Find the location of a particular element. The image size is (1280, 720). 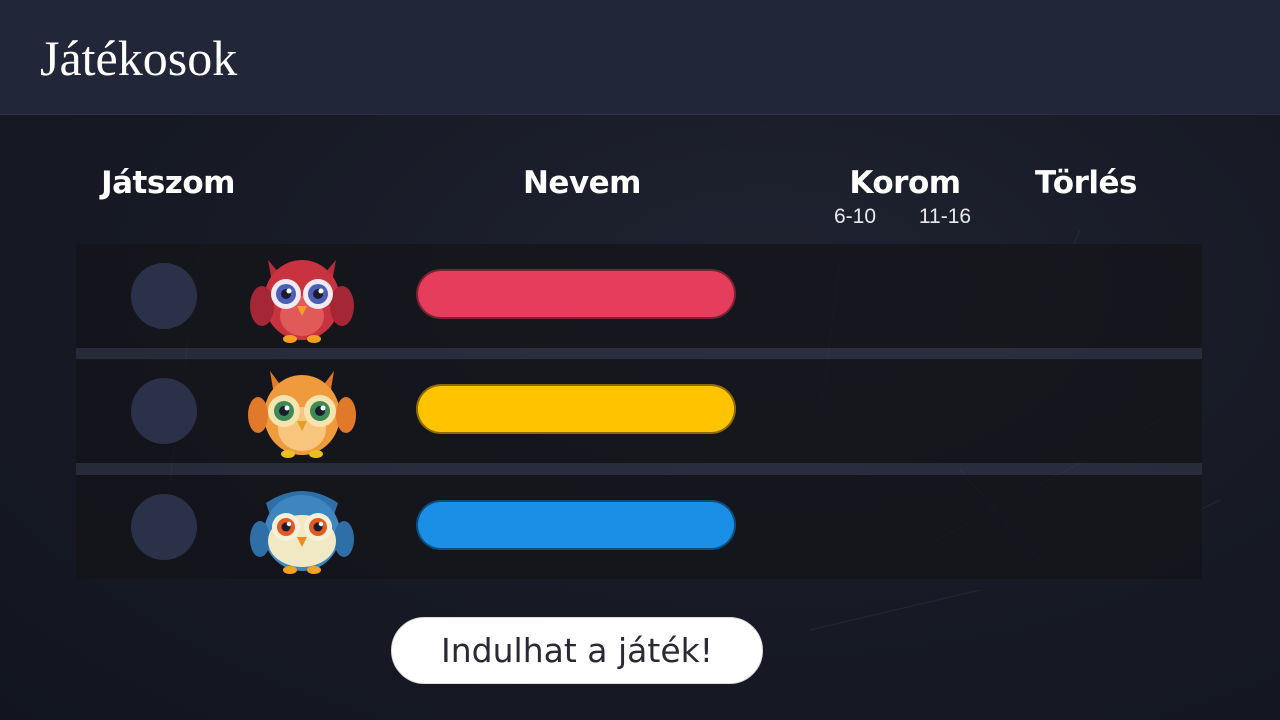

red-owl-icon is located at coordinates (302, 301).